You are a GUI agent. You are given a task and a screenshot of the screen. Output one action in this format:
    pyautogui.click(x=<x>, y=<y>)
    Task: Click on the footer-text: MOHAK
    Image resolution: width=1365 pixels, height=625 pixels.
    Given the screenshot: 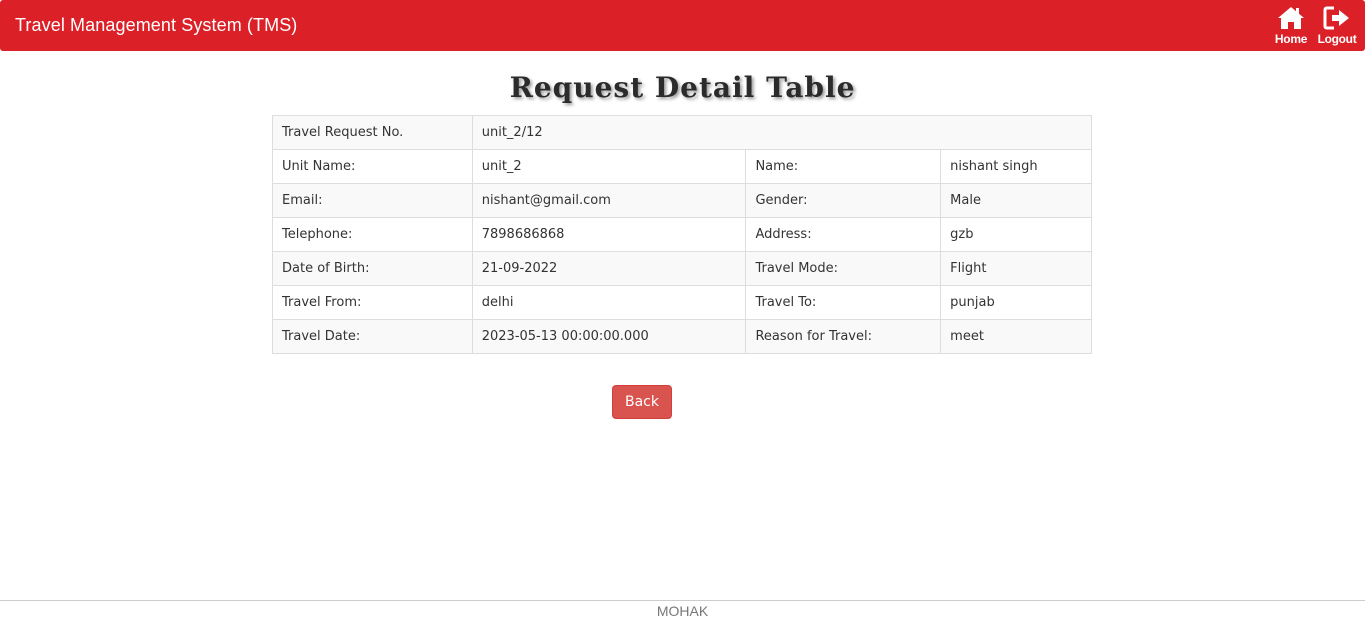 What is the action you would take?
    pyautogui.click(x=682, y=611)
    